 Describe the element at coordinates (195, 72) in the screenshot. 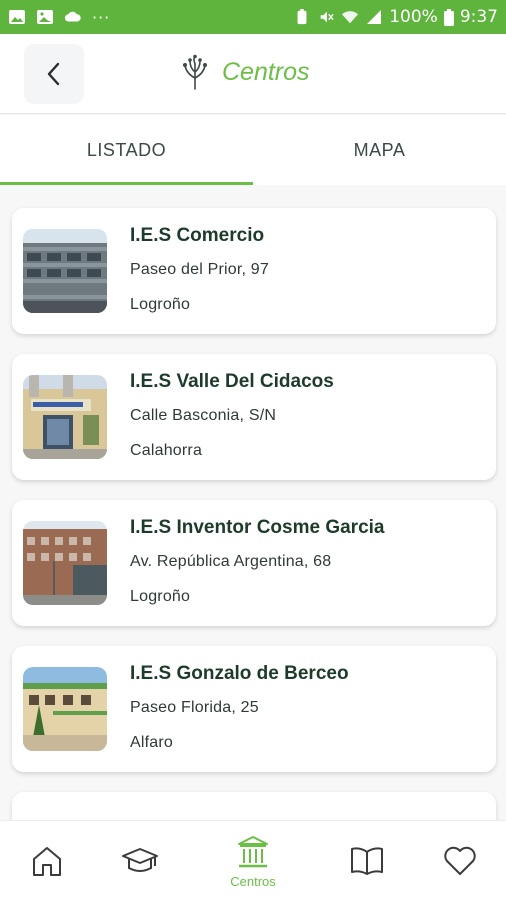

I see `sprout-icon` at that location.